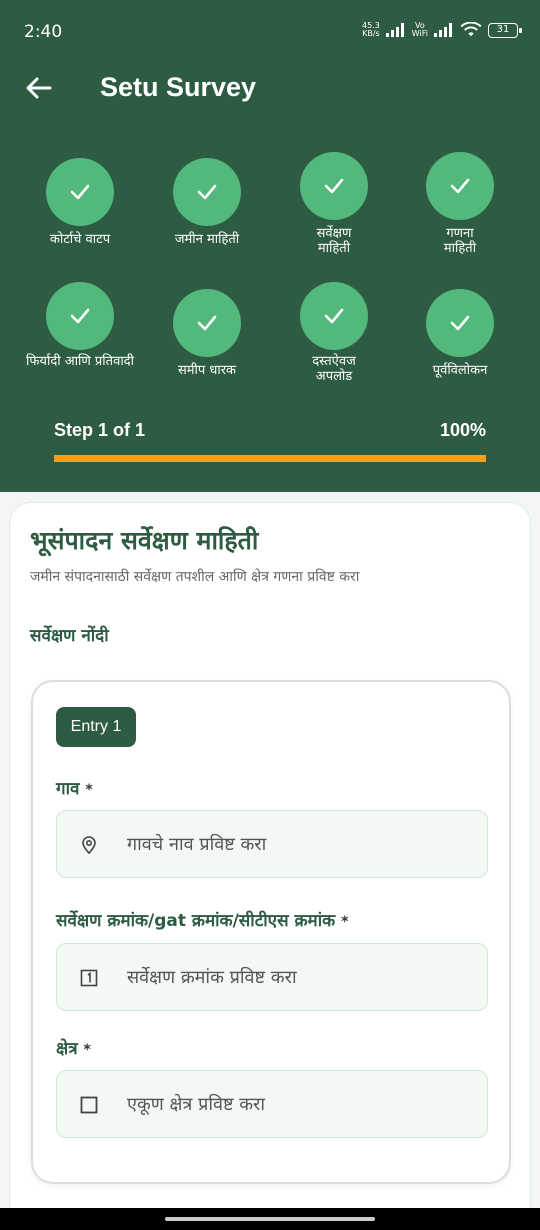  I want to click on step-court-allocation: कोर्टाचे वाटप, so click(80, 202).